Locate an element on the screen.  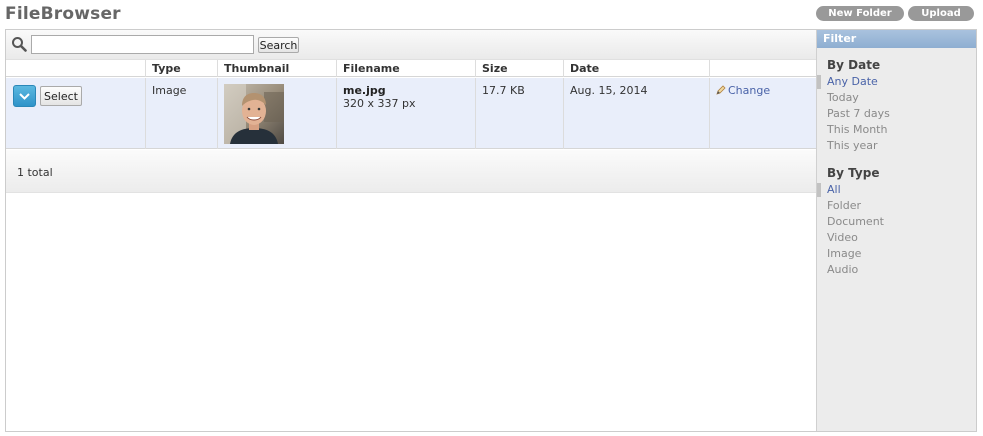
search-input is located at coordinates (142, 44).